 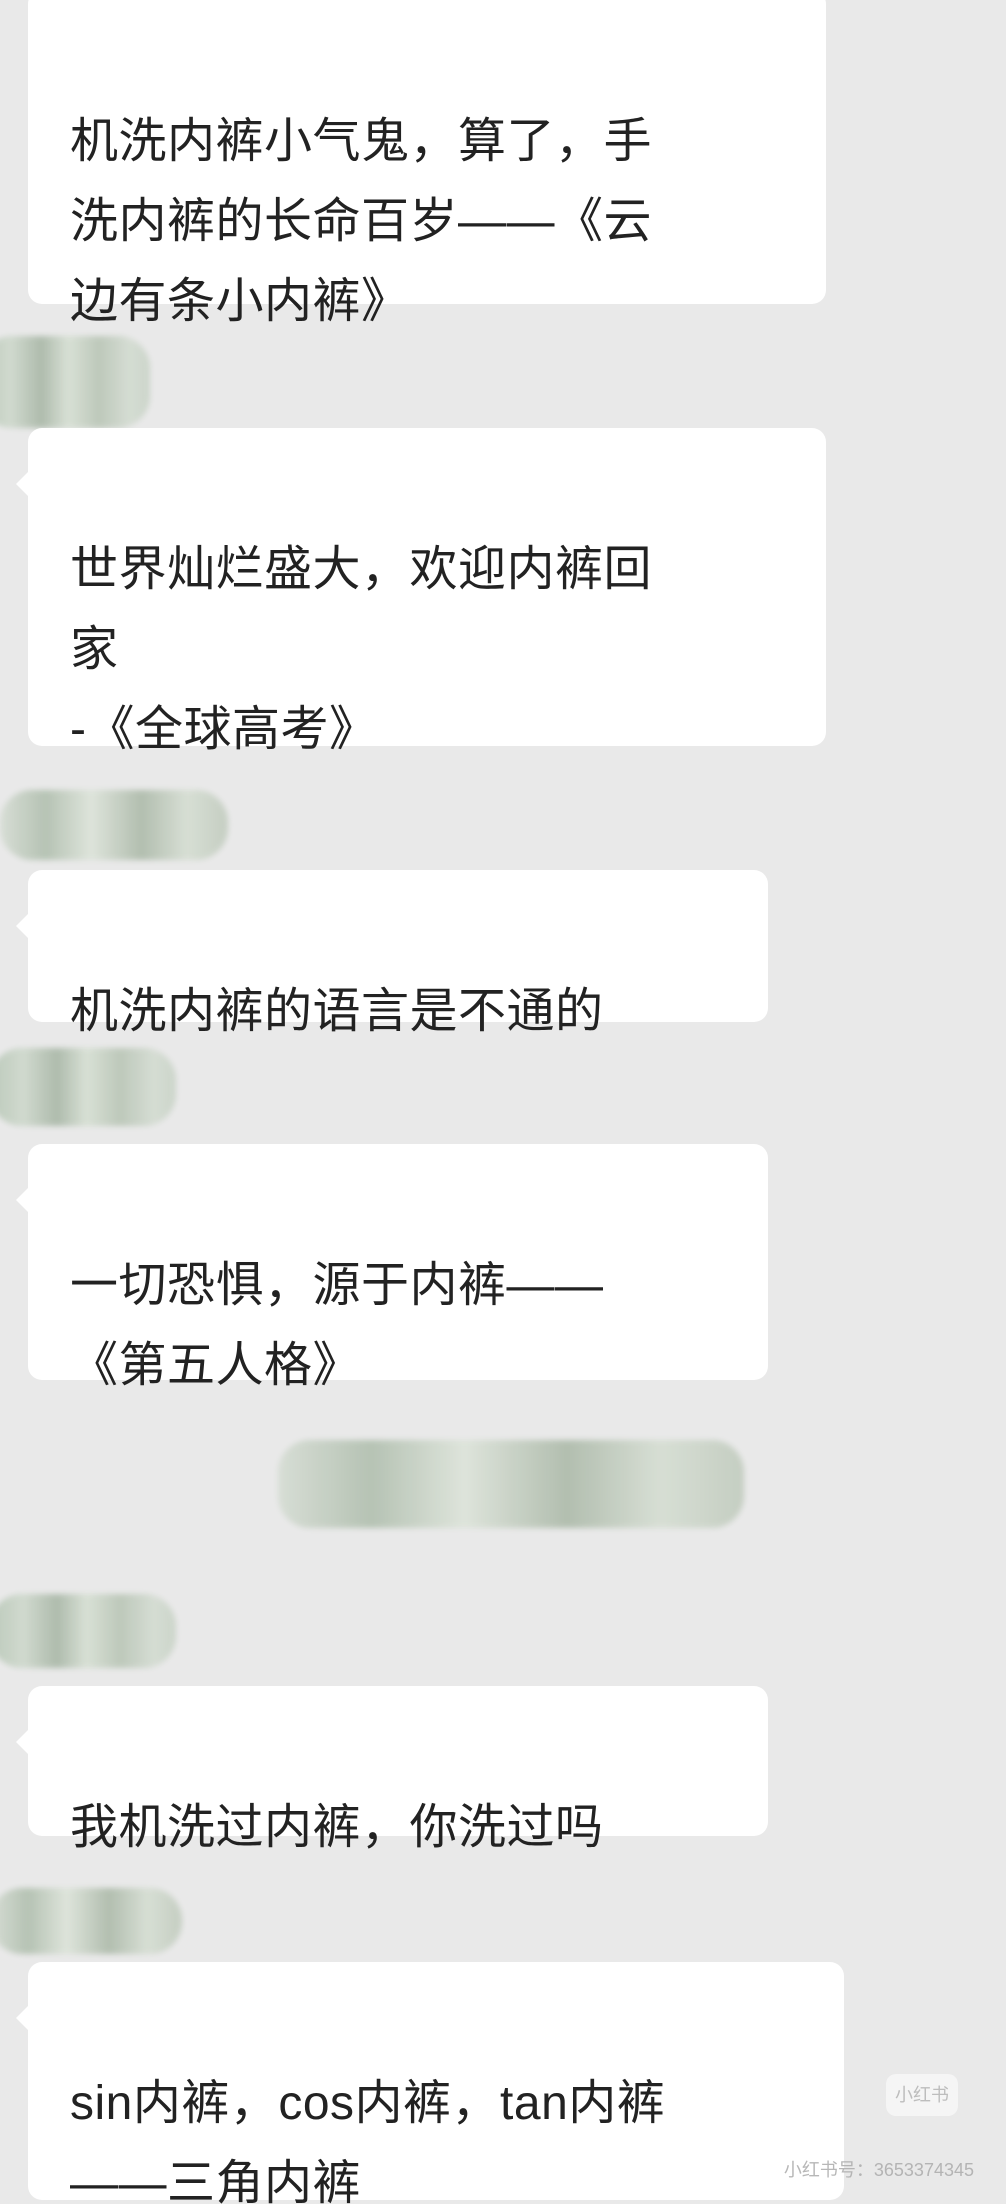 I want to click on message-text-1: 机洗内裤小气鬼，算了，手 洗内裤的长命百岁——《云 边有条小内裤》, so click(x=361, y=221).